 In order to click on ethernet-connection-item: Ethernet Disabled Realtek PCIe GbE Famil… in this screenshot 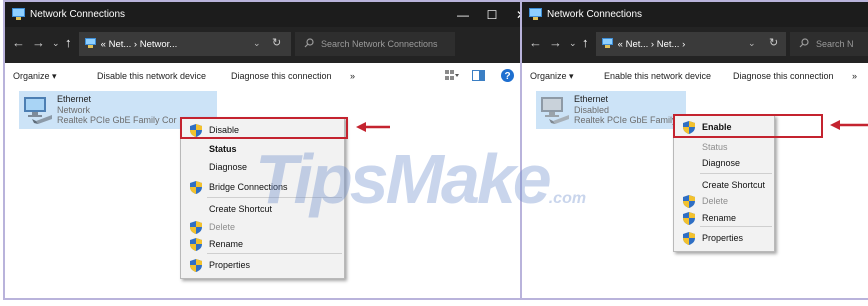, I will do `click(611, 110)`.